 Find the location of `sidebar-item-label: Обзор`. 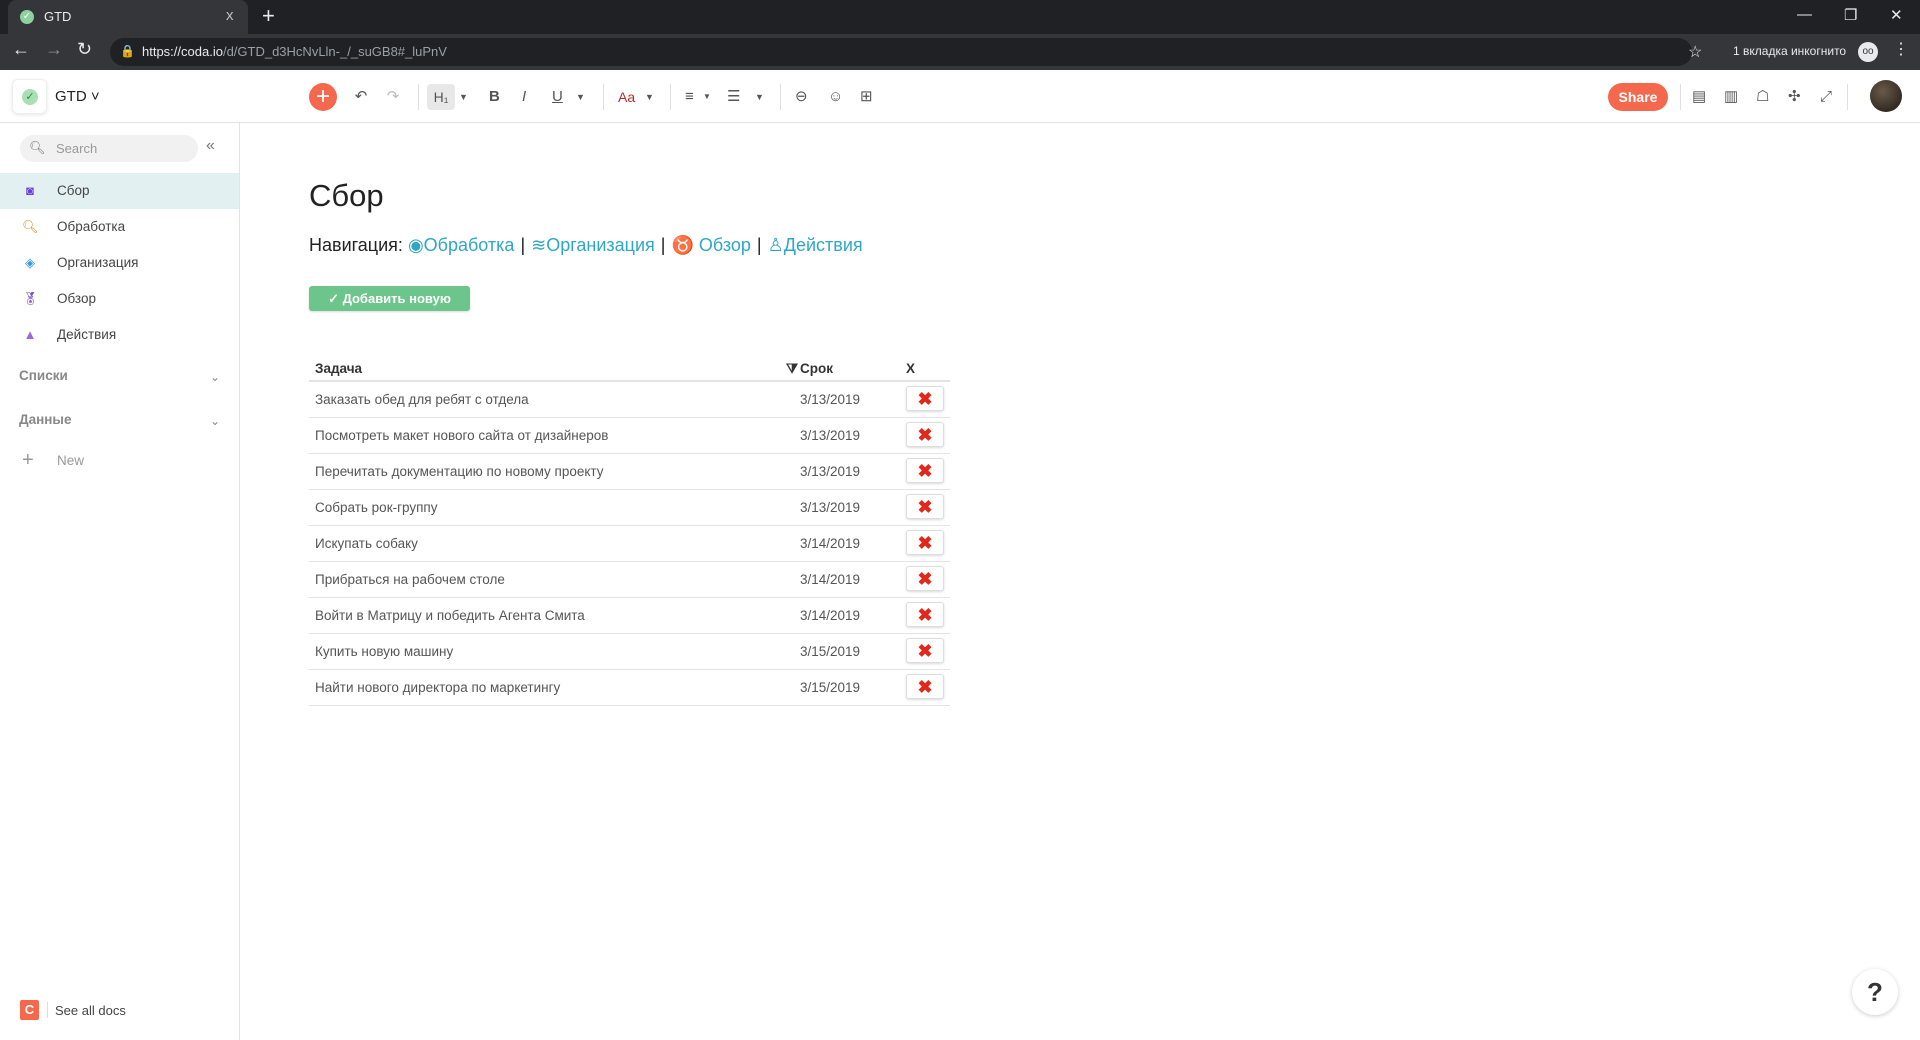

sidebar-item-label: Обзор is located at coordinates (76, 298).